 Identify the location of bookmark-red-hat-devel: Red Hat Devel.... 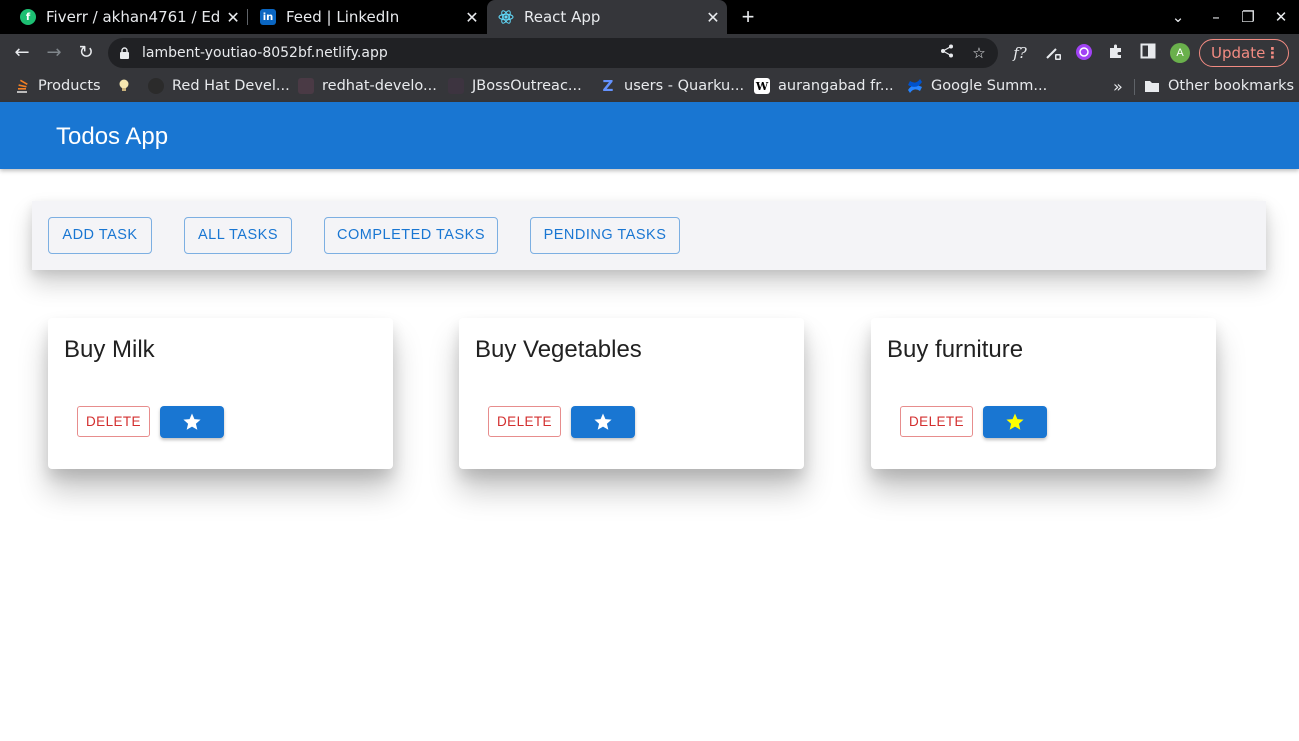
(219, 86).